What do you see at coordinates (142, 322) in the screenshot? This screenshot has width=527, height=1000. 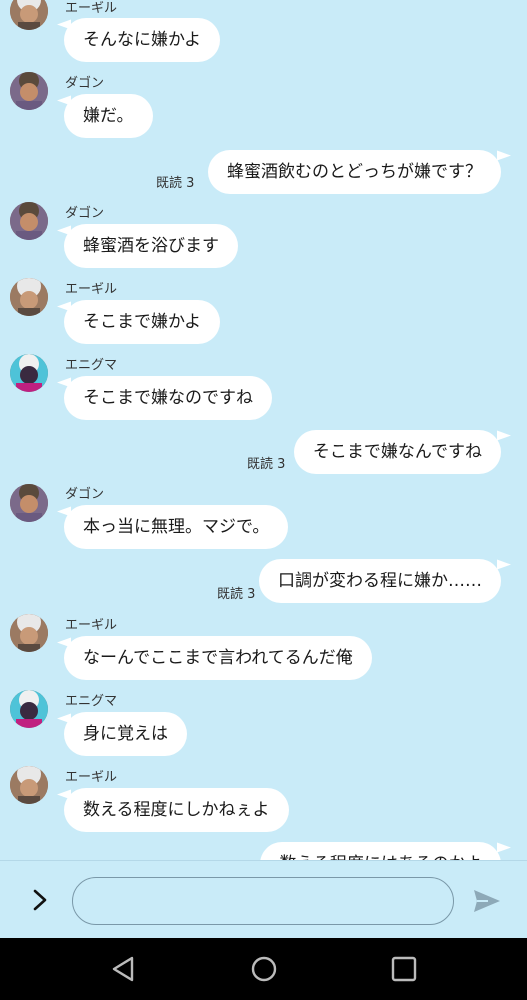 I see `message-bubble: そこまで嫌かよ` at bounding box center [142, 322].